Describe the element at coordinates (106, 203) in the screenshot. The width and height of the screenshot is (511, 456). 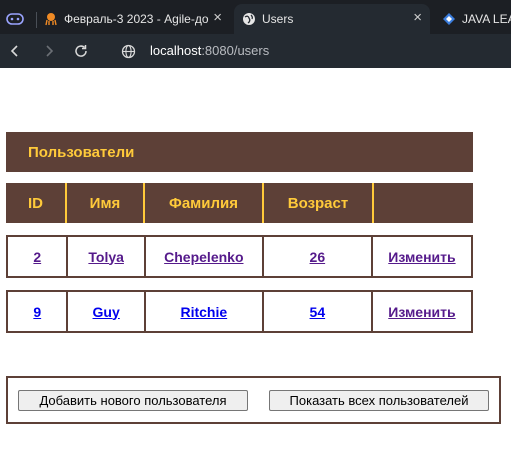
I see `column-header-first-name: Имя` at that location.